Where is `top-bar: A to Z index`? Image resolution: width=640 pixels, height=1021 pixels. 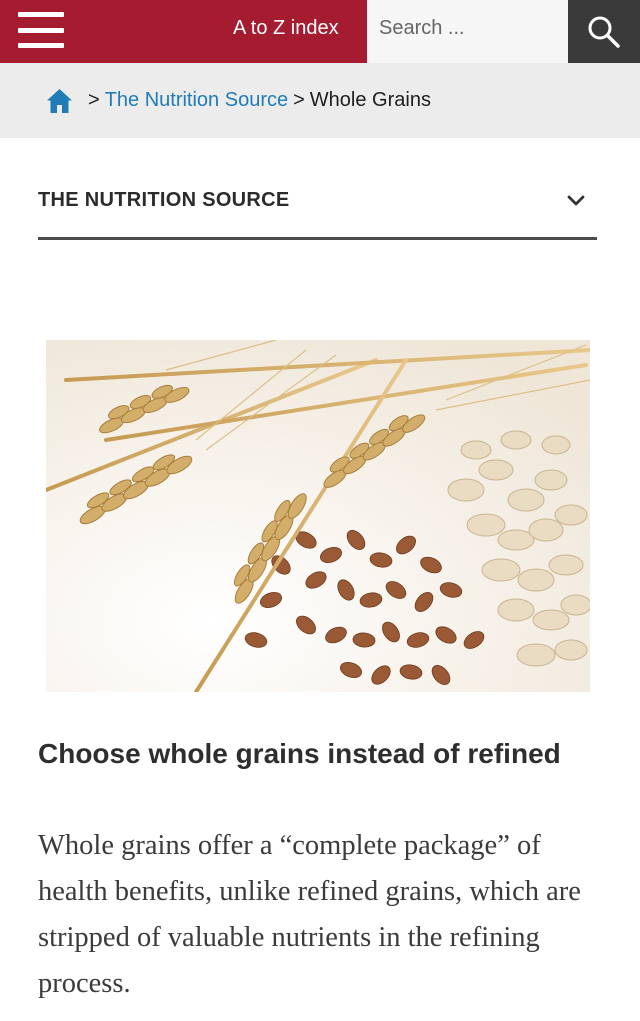 top-bar: A to Z index is located at coordinates (320, 31).